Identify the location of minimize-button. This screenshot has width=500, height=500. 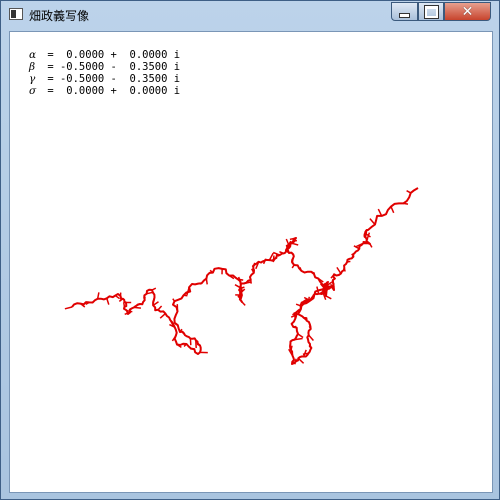
(404, 11).